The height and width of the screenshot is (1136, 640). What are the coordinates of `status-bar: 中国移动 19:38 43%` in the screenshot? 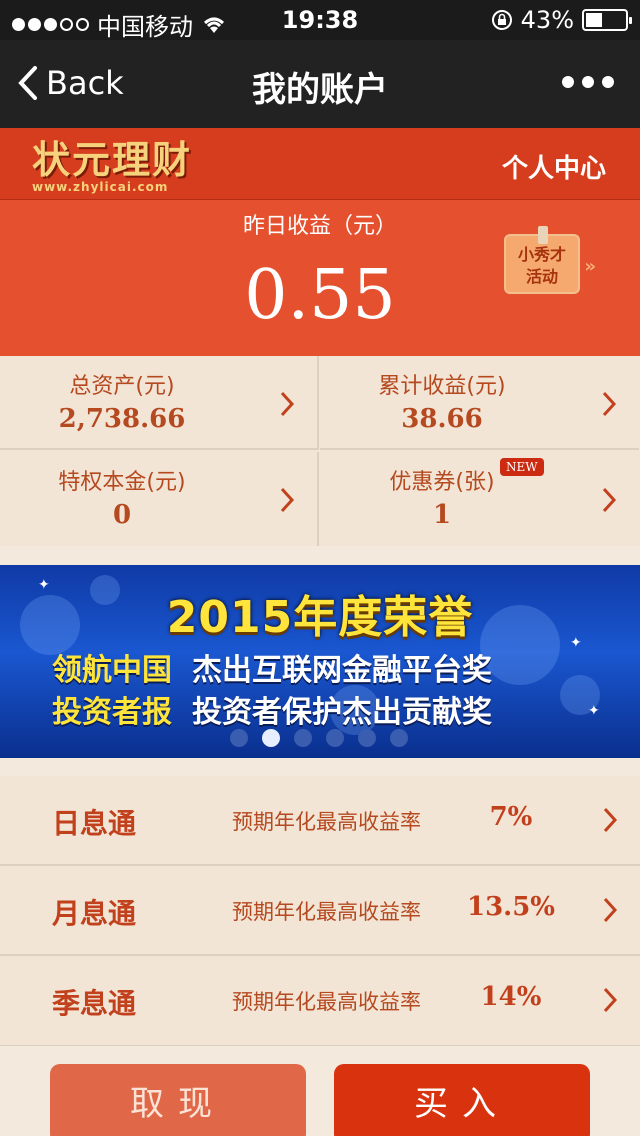 It's located at (320, 20).